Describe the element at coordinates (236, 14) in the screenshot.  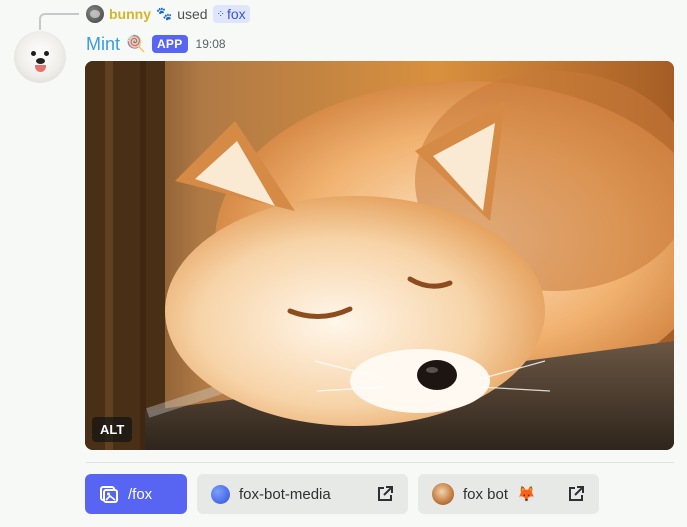
I see `command-chip-label: fox` at that location.